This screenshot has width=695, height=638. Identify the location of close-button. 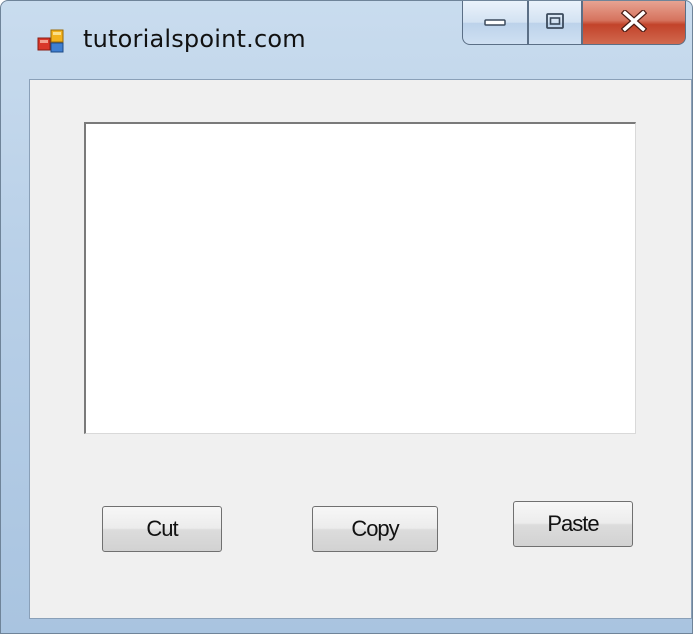
(634, 23).